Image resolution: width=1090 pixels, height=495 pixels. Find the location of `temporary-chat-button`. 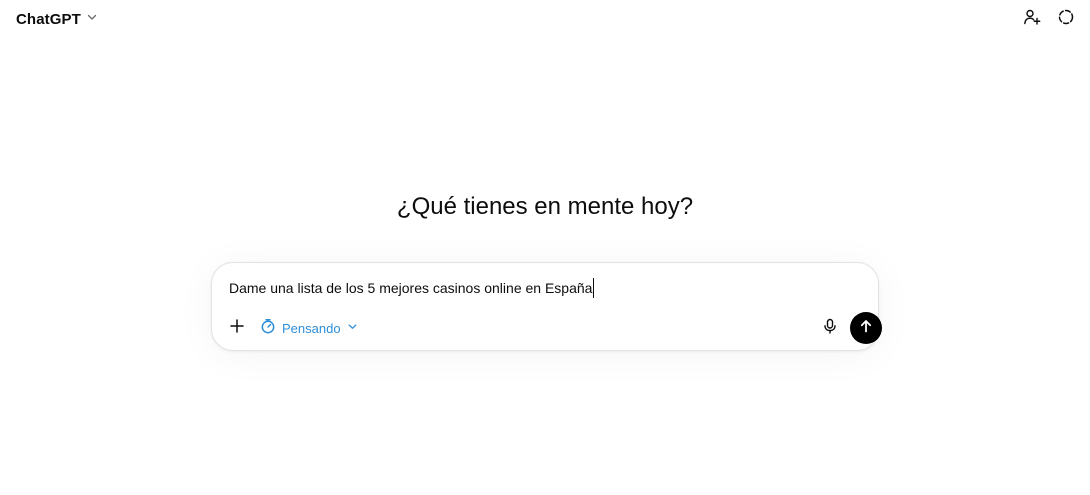

temporary-chat-button is located at coordinates (1066, 19).